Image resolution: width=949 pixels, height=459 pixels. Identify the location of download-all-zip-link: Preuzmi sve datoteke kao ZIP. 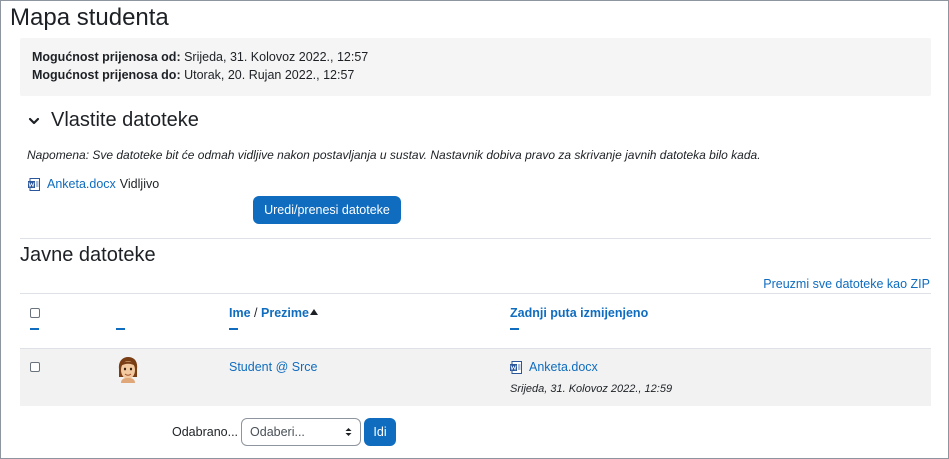
(846, 284).